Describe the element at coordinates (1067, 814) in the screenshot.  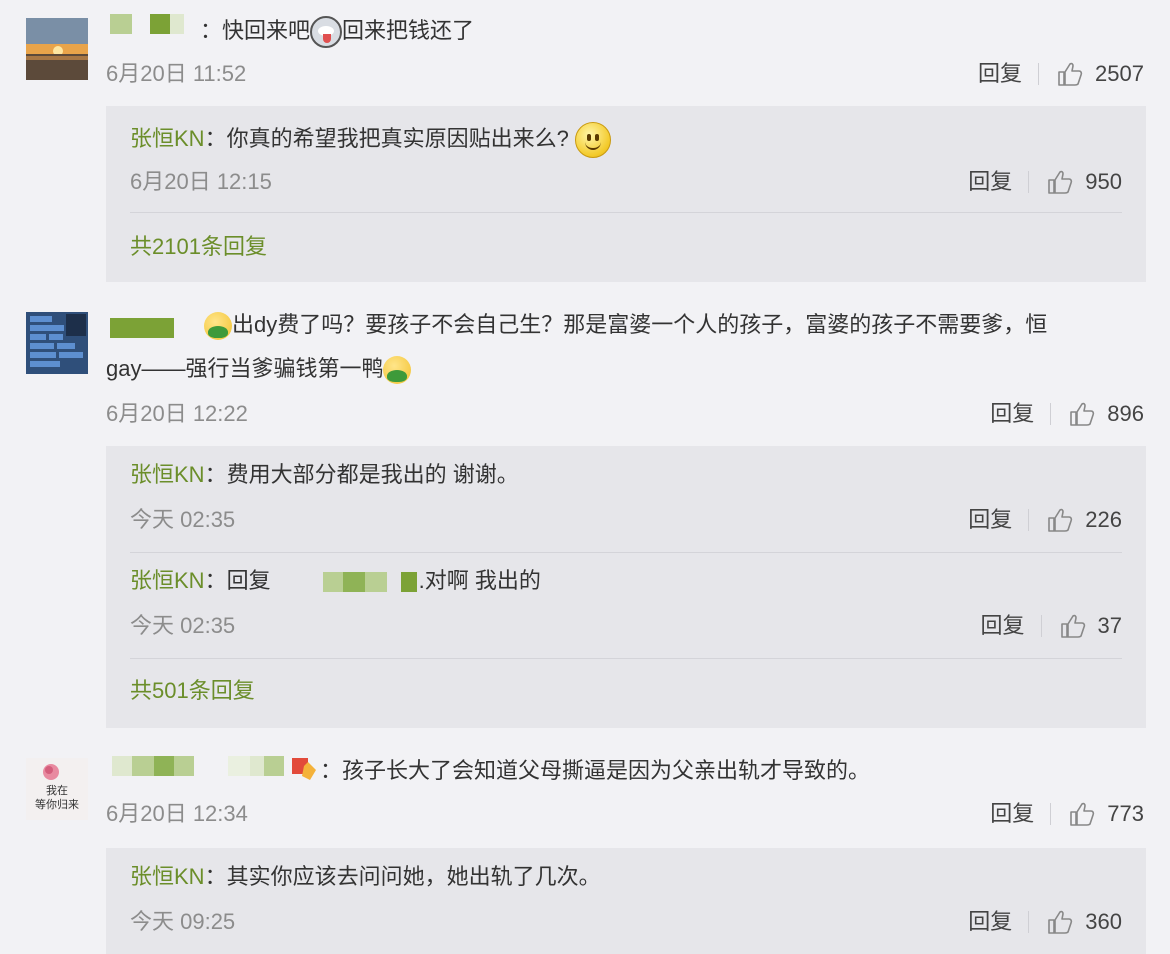
I see `comment-actions: 回复 773` at that location.